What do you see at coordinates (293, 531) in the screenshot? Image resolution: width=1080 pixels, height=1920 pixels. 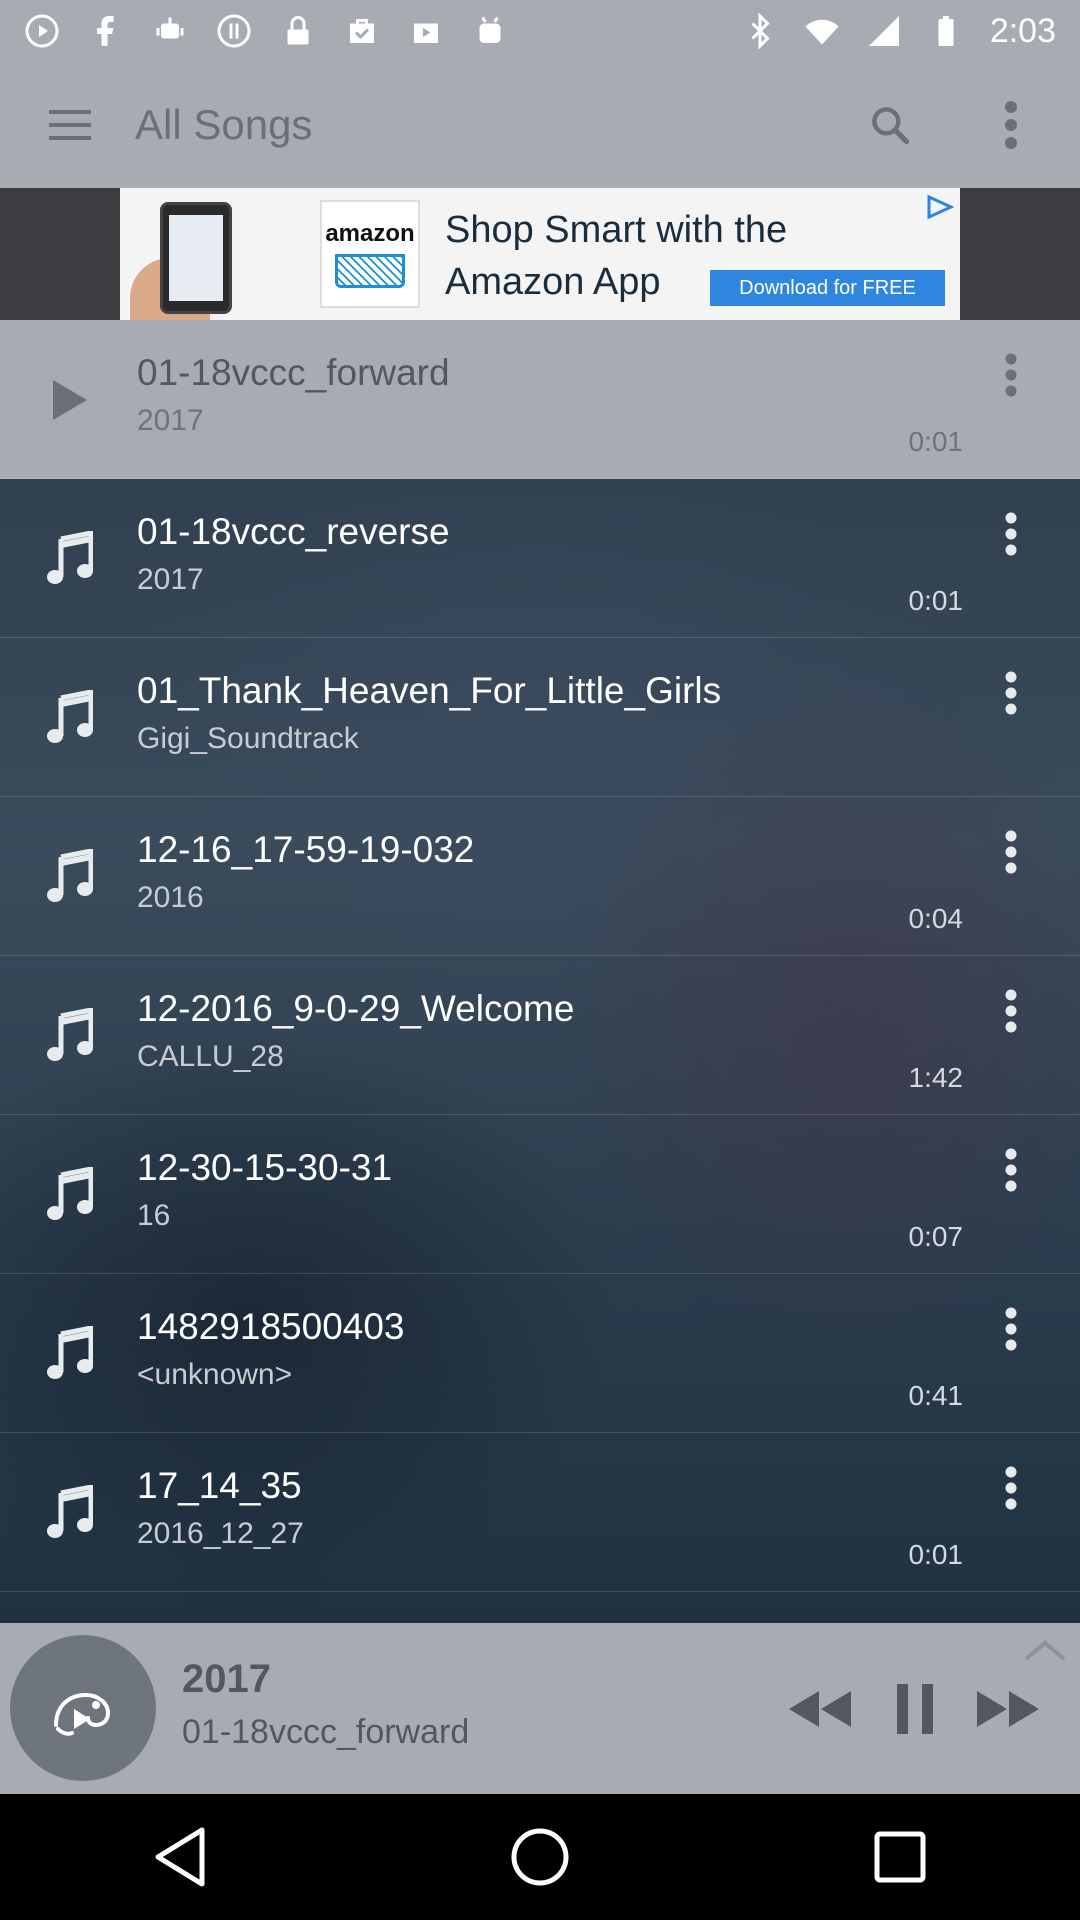 I see `song-title: 01-18vccc_reverse` at bounding box center [293, 531].